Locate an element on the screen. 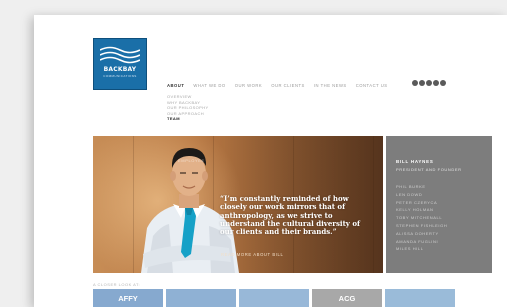 The image size is (507, 307). client-logo: ACG is located at coordinates (347, 298).